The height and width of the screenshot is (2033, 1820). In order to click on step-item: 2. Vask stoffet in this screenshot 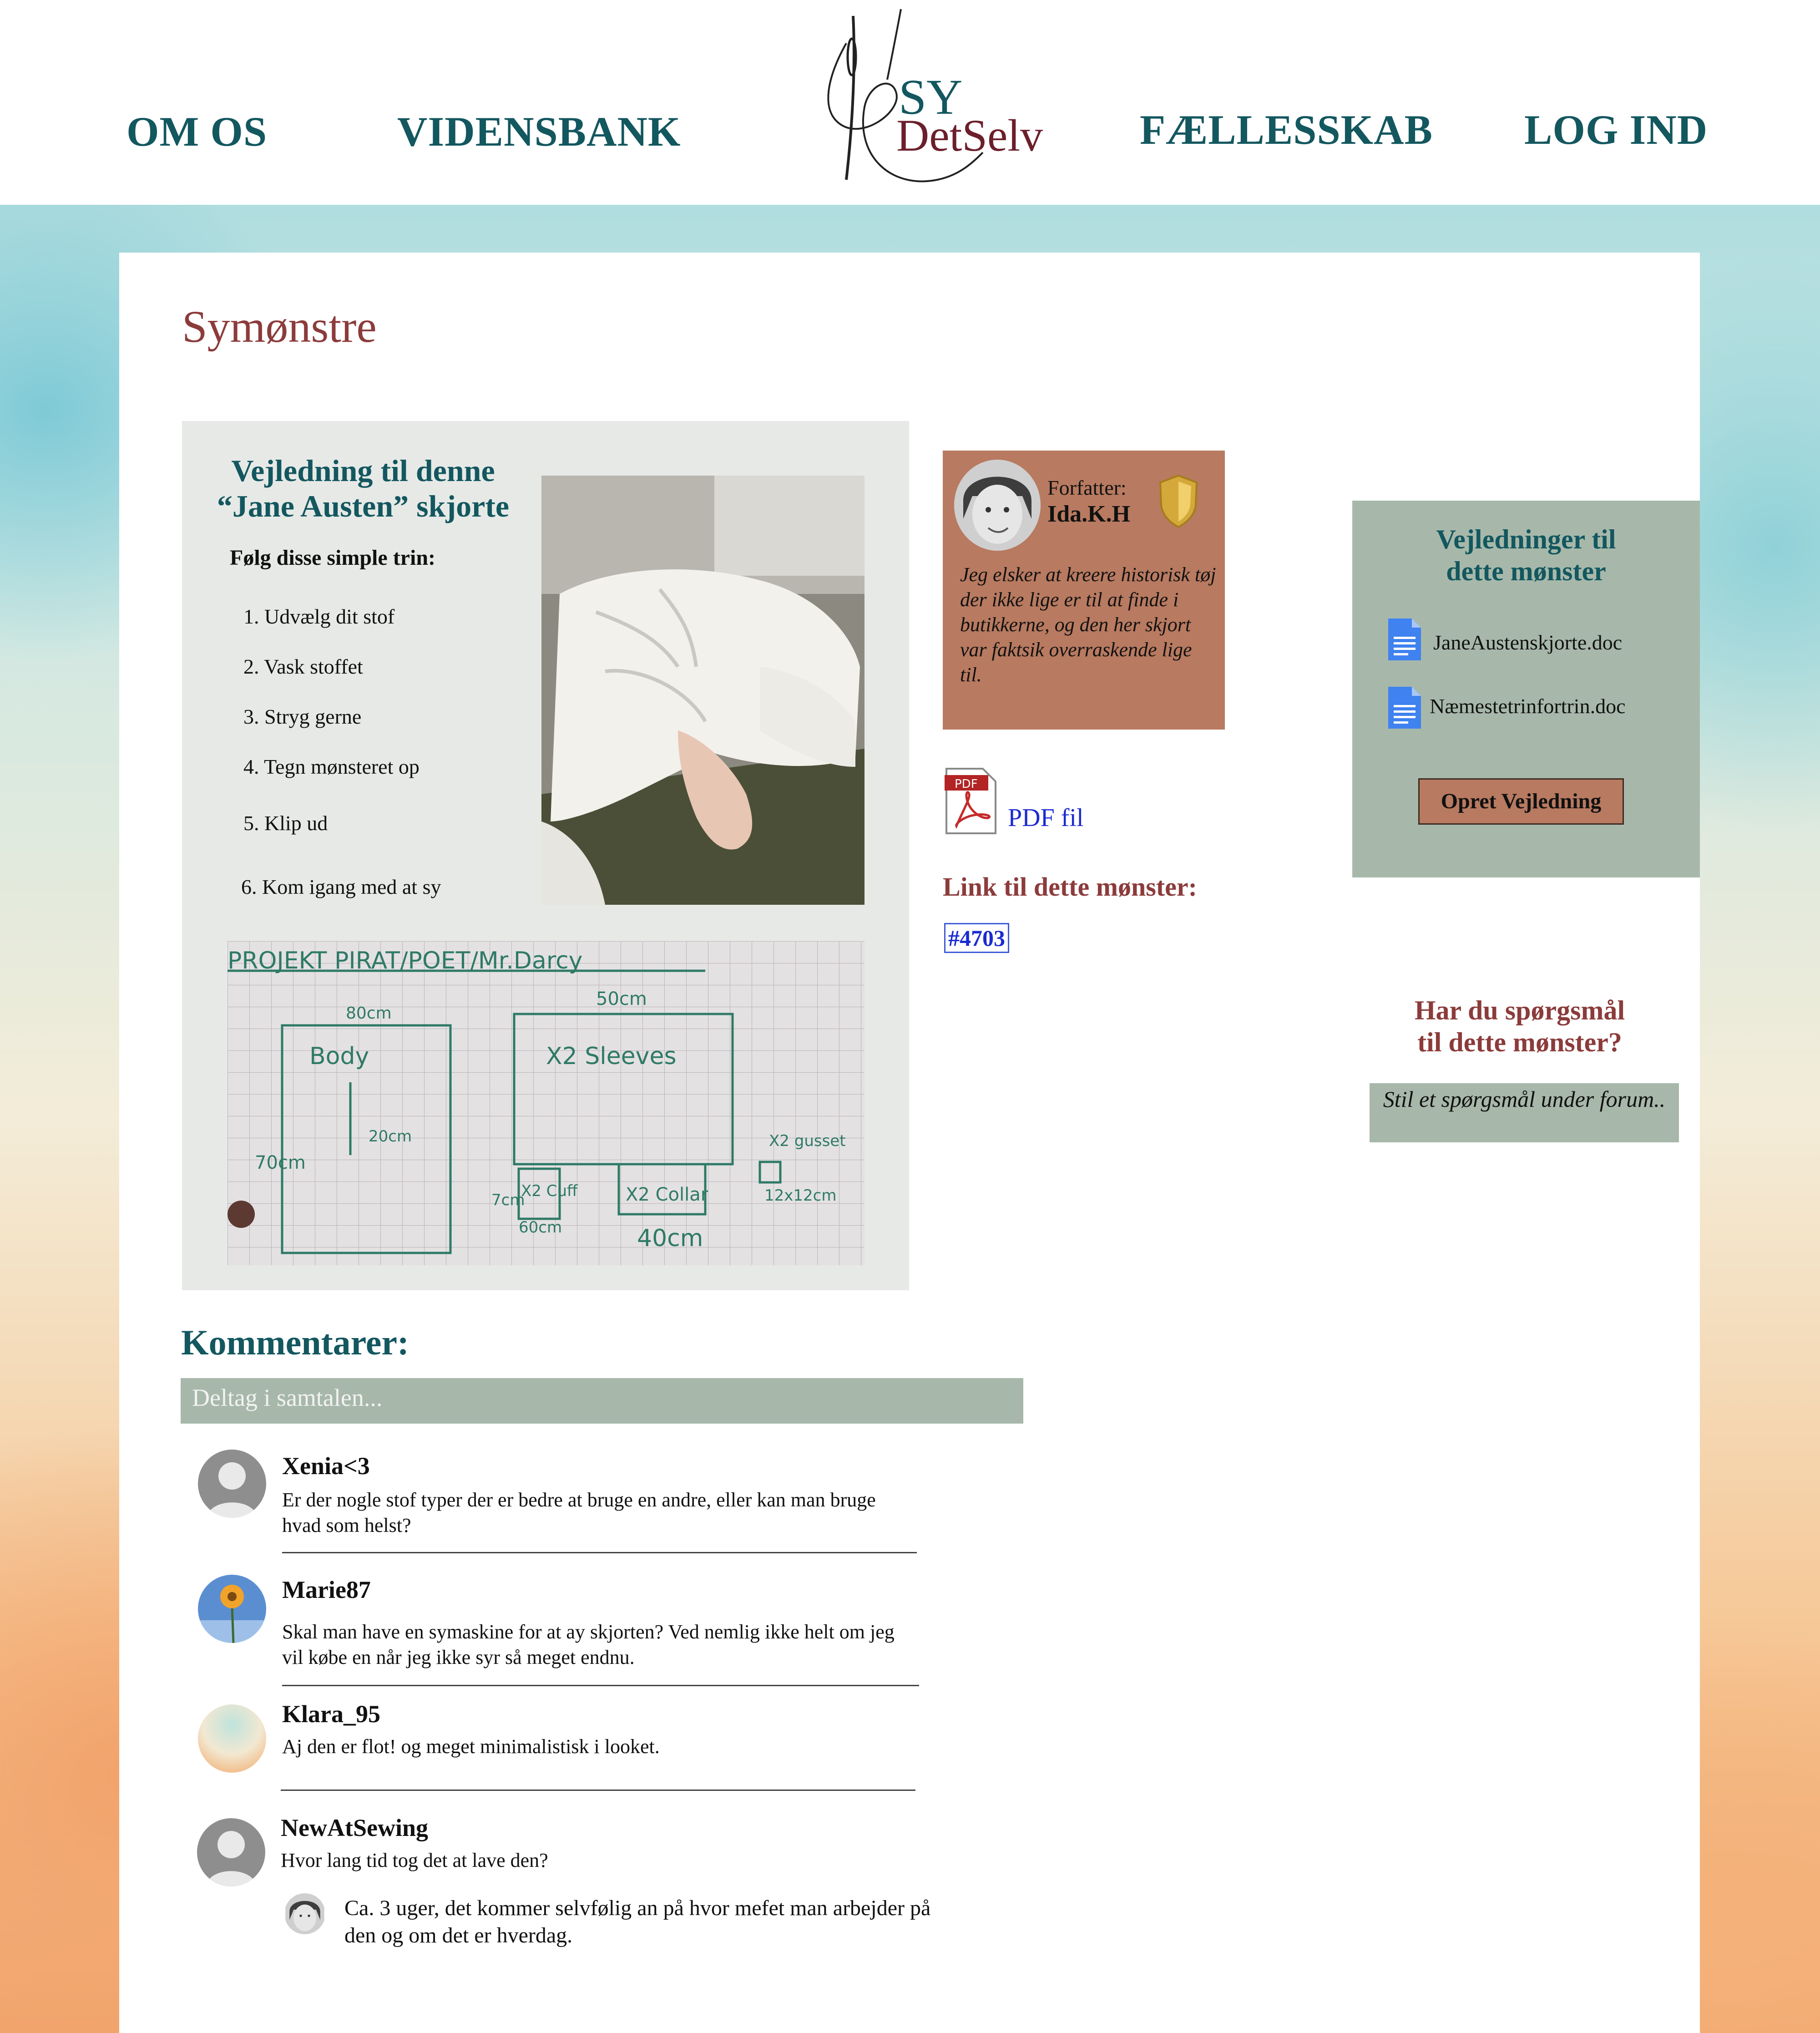, I will do `click(303, 666)`.